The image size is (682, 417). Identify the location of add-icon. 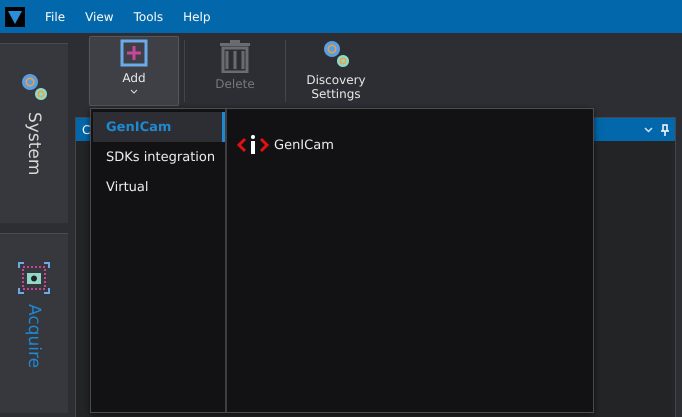
(134, 53).